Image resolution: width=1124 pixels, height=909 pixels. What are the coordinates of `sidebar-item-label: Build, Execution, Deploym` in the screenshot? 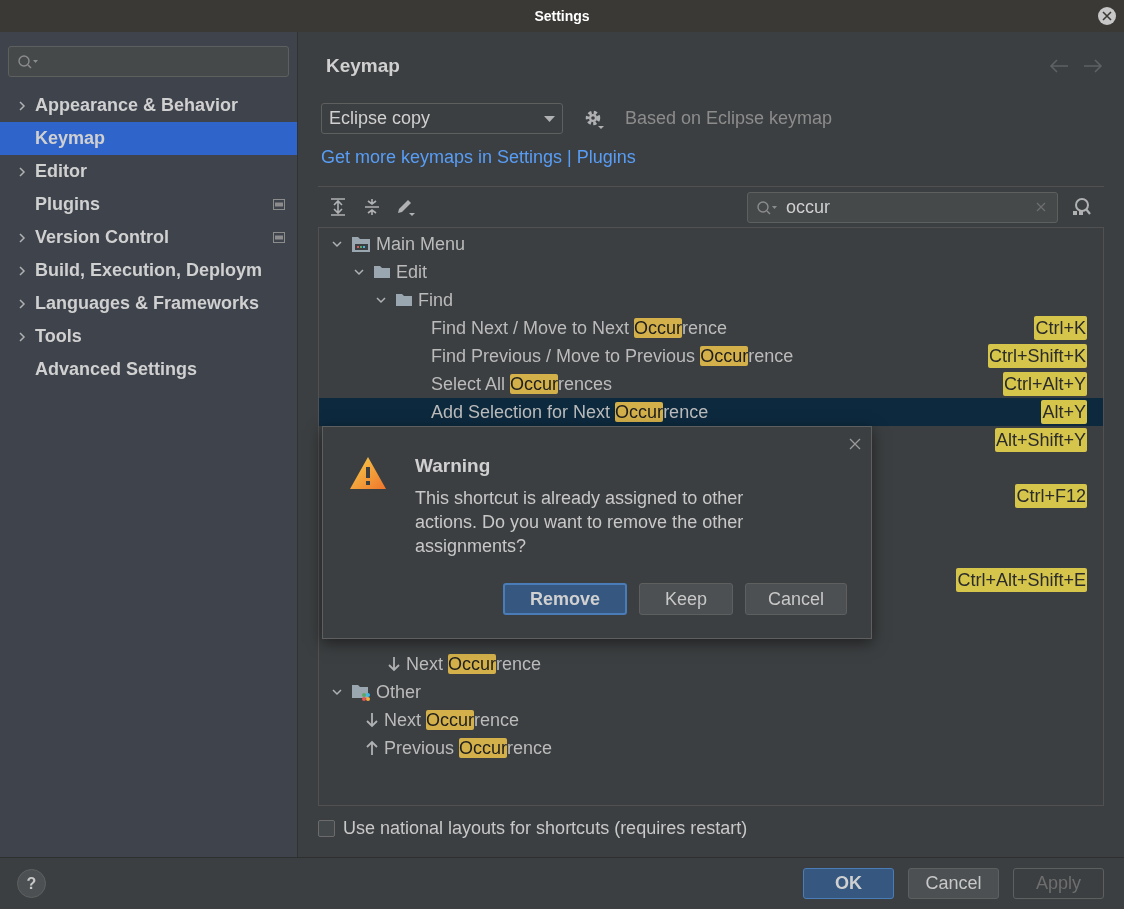 It's located at (149, 270).